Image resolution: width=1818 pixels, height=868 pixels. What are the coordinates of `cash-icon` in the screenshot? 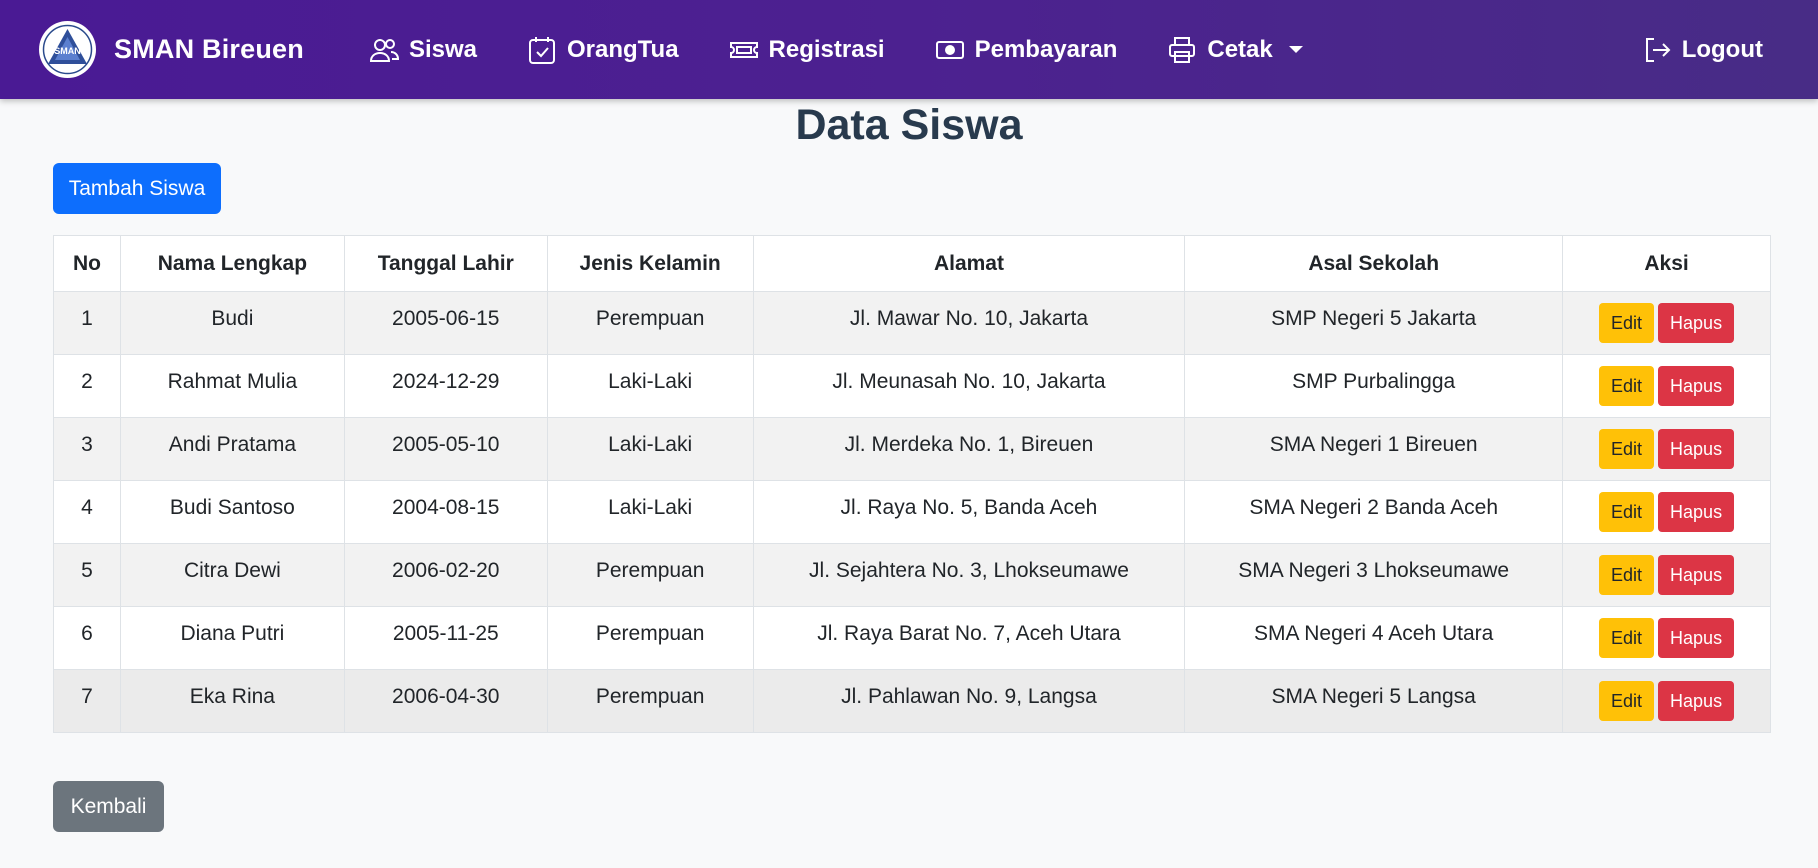 It's located at (950, 50).